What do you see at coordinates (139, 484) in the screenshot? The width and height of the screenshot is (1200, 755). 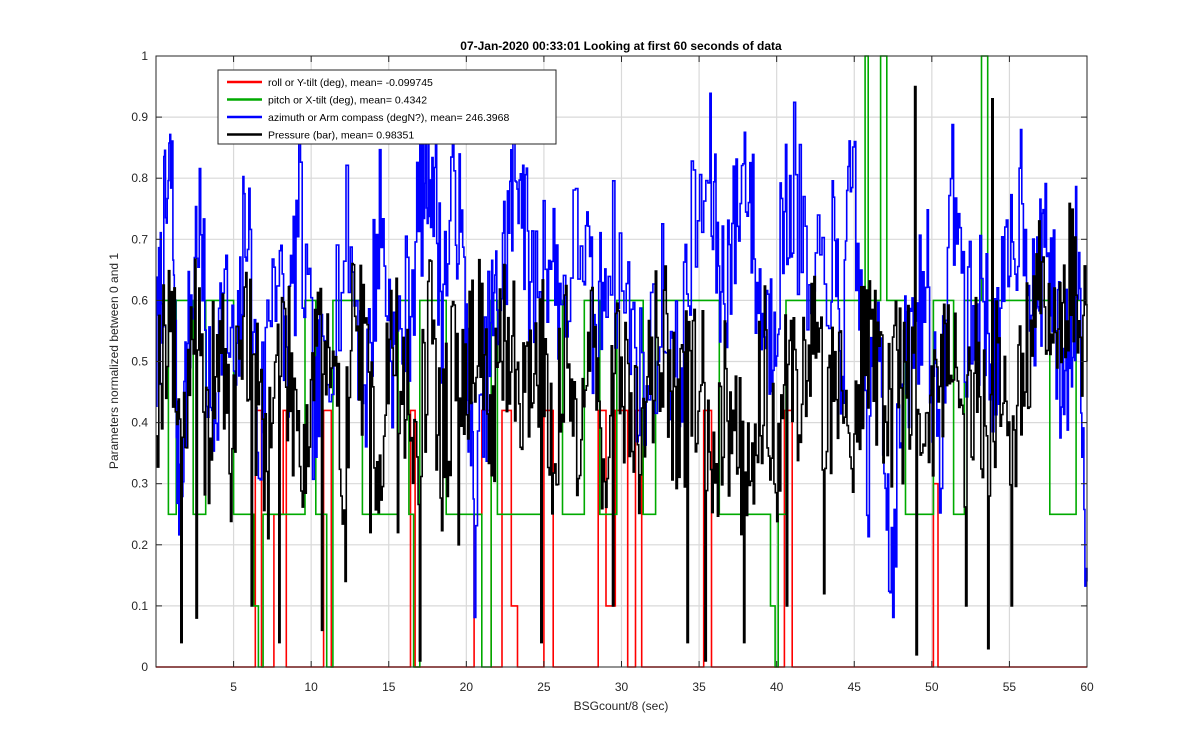 I see `y-tick-label: 0.3` at bounding box center [139, 484].